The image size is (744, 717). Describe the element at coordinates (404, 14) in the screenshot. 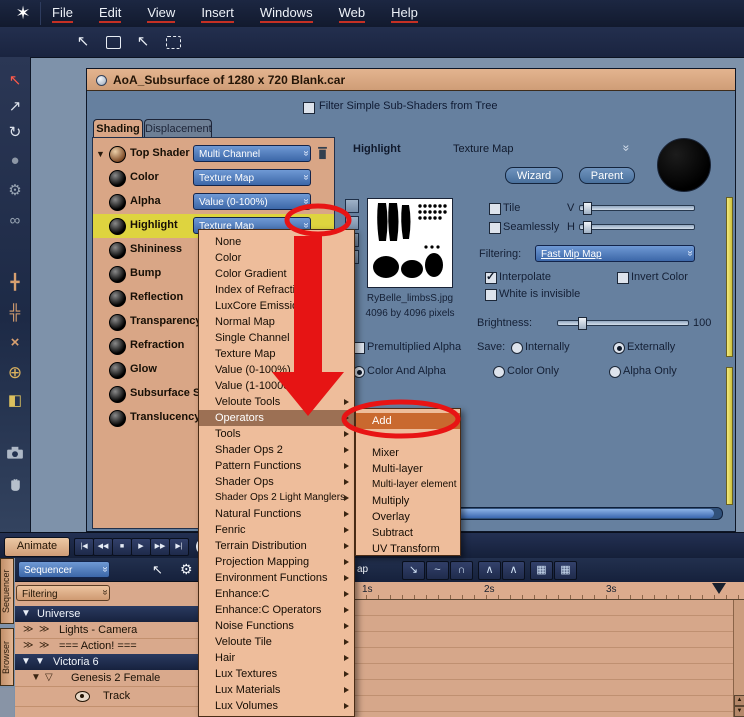

I see `menu-help: Help` at that location.